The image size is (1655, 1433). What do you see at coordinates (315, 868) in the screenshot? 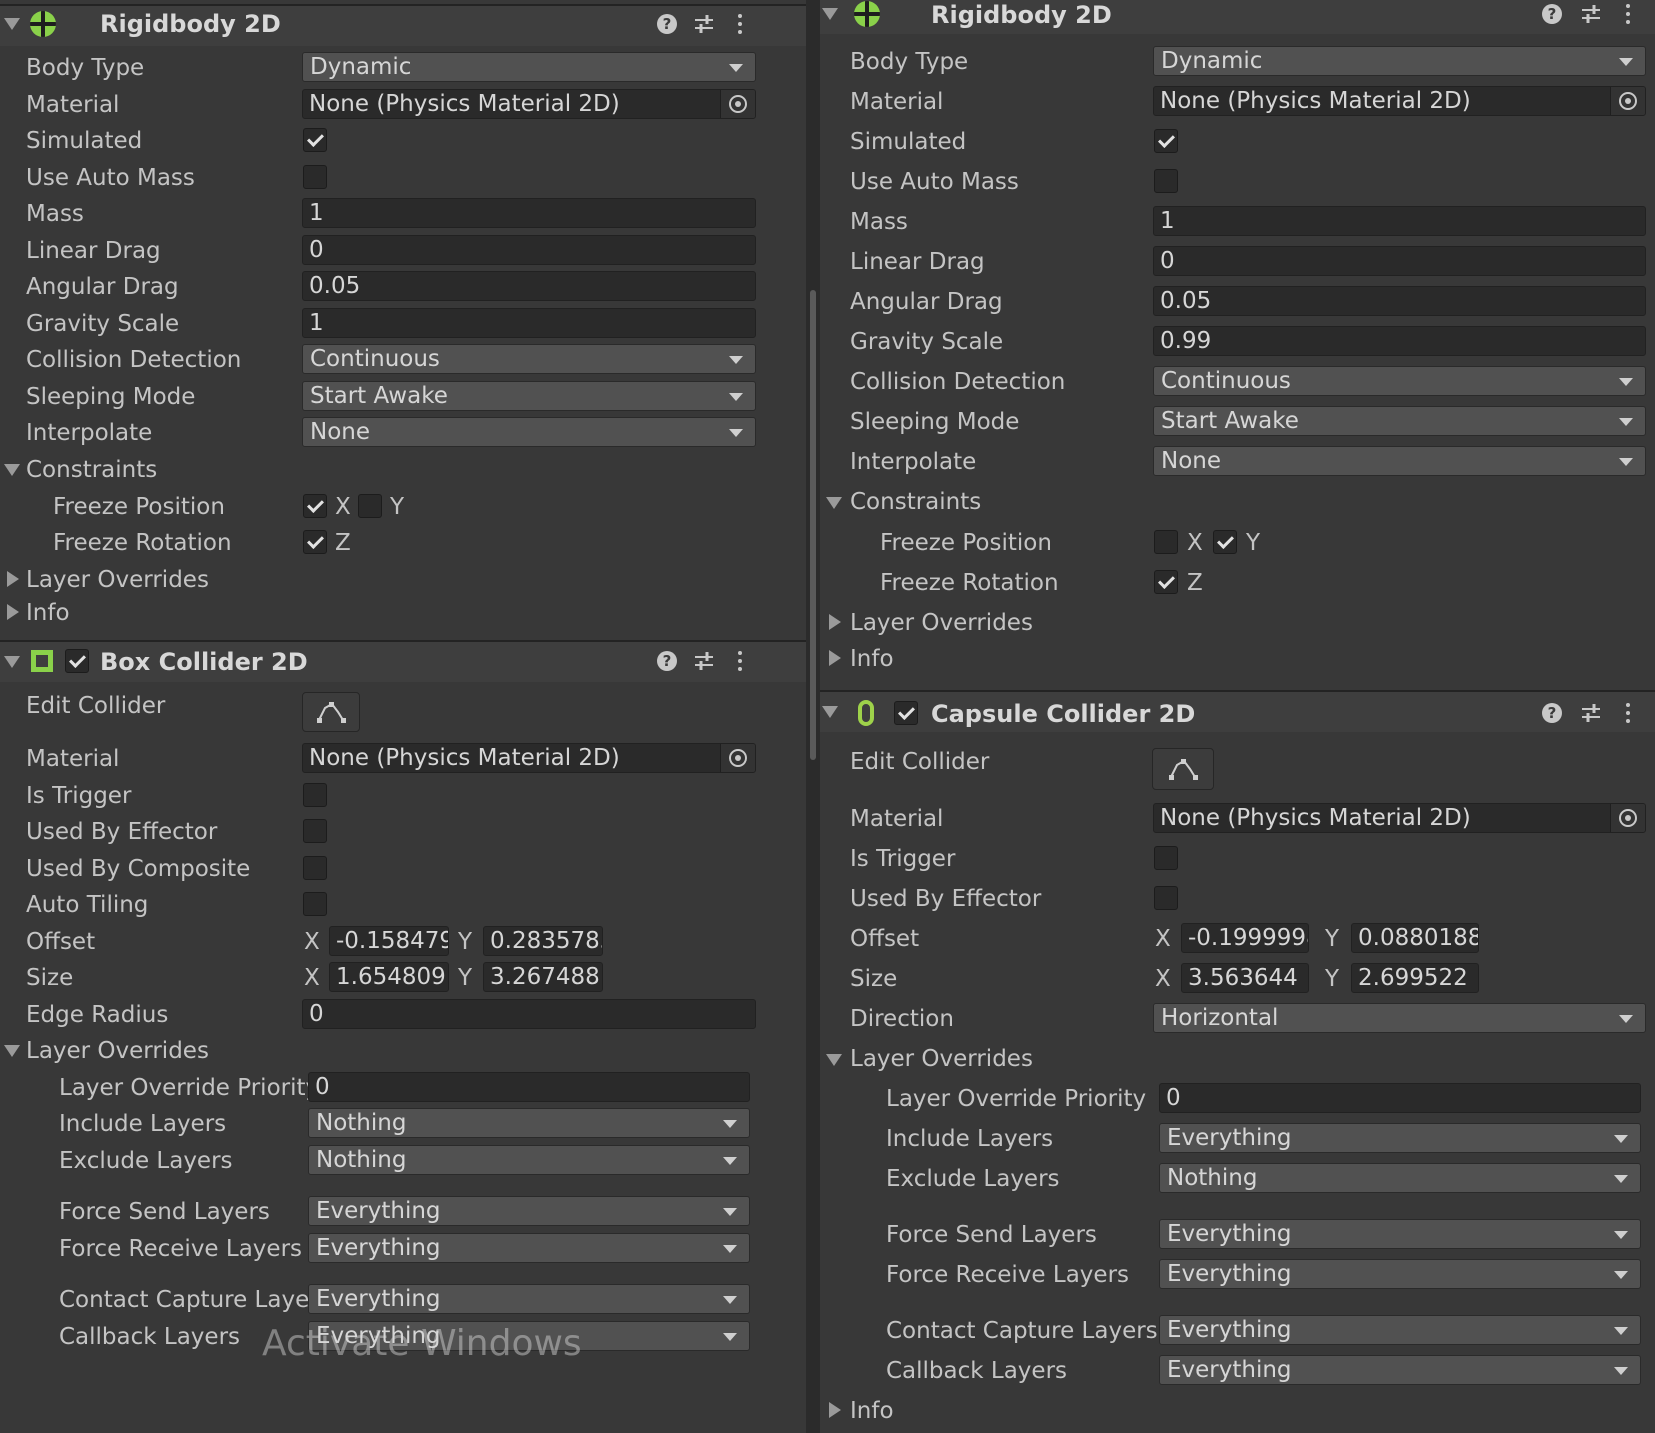
I see `used-by-composite-checkbox` at bounding box center [315, 868].